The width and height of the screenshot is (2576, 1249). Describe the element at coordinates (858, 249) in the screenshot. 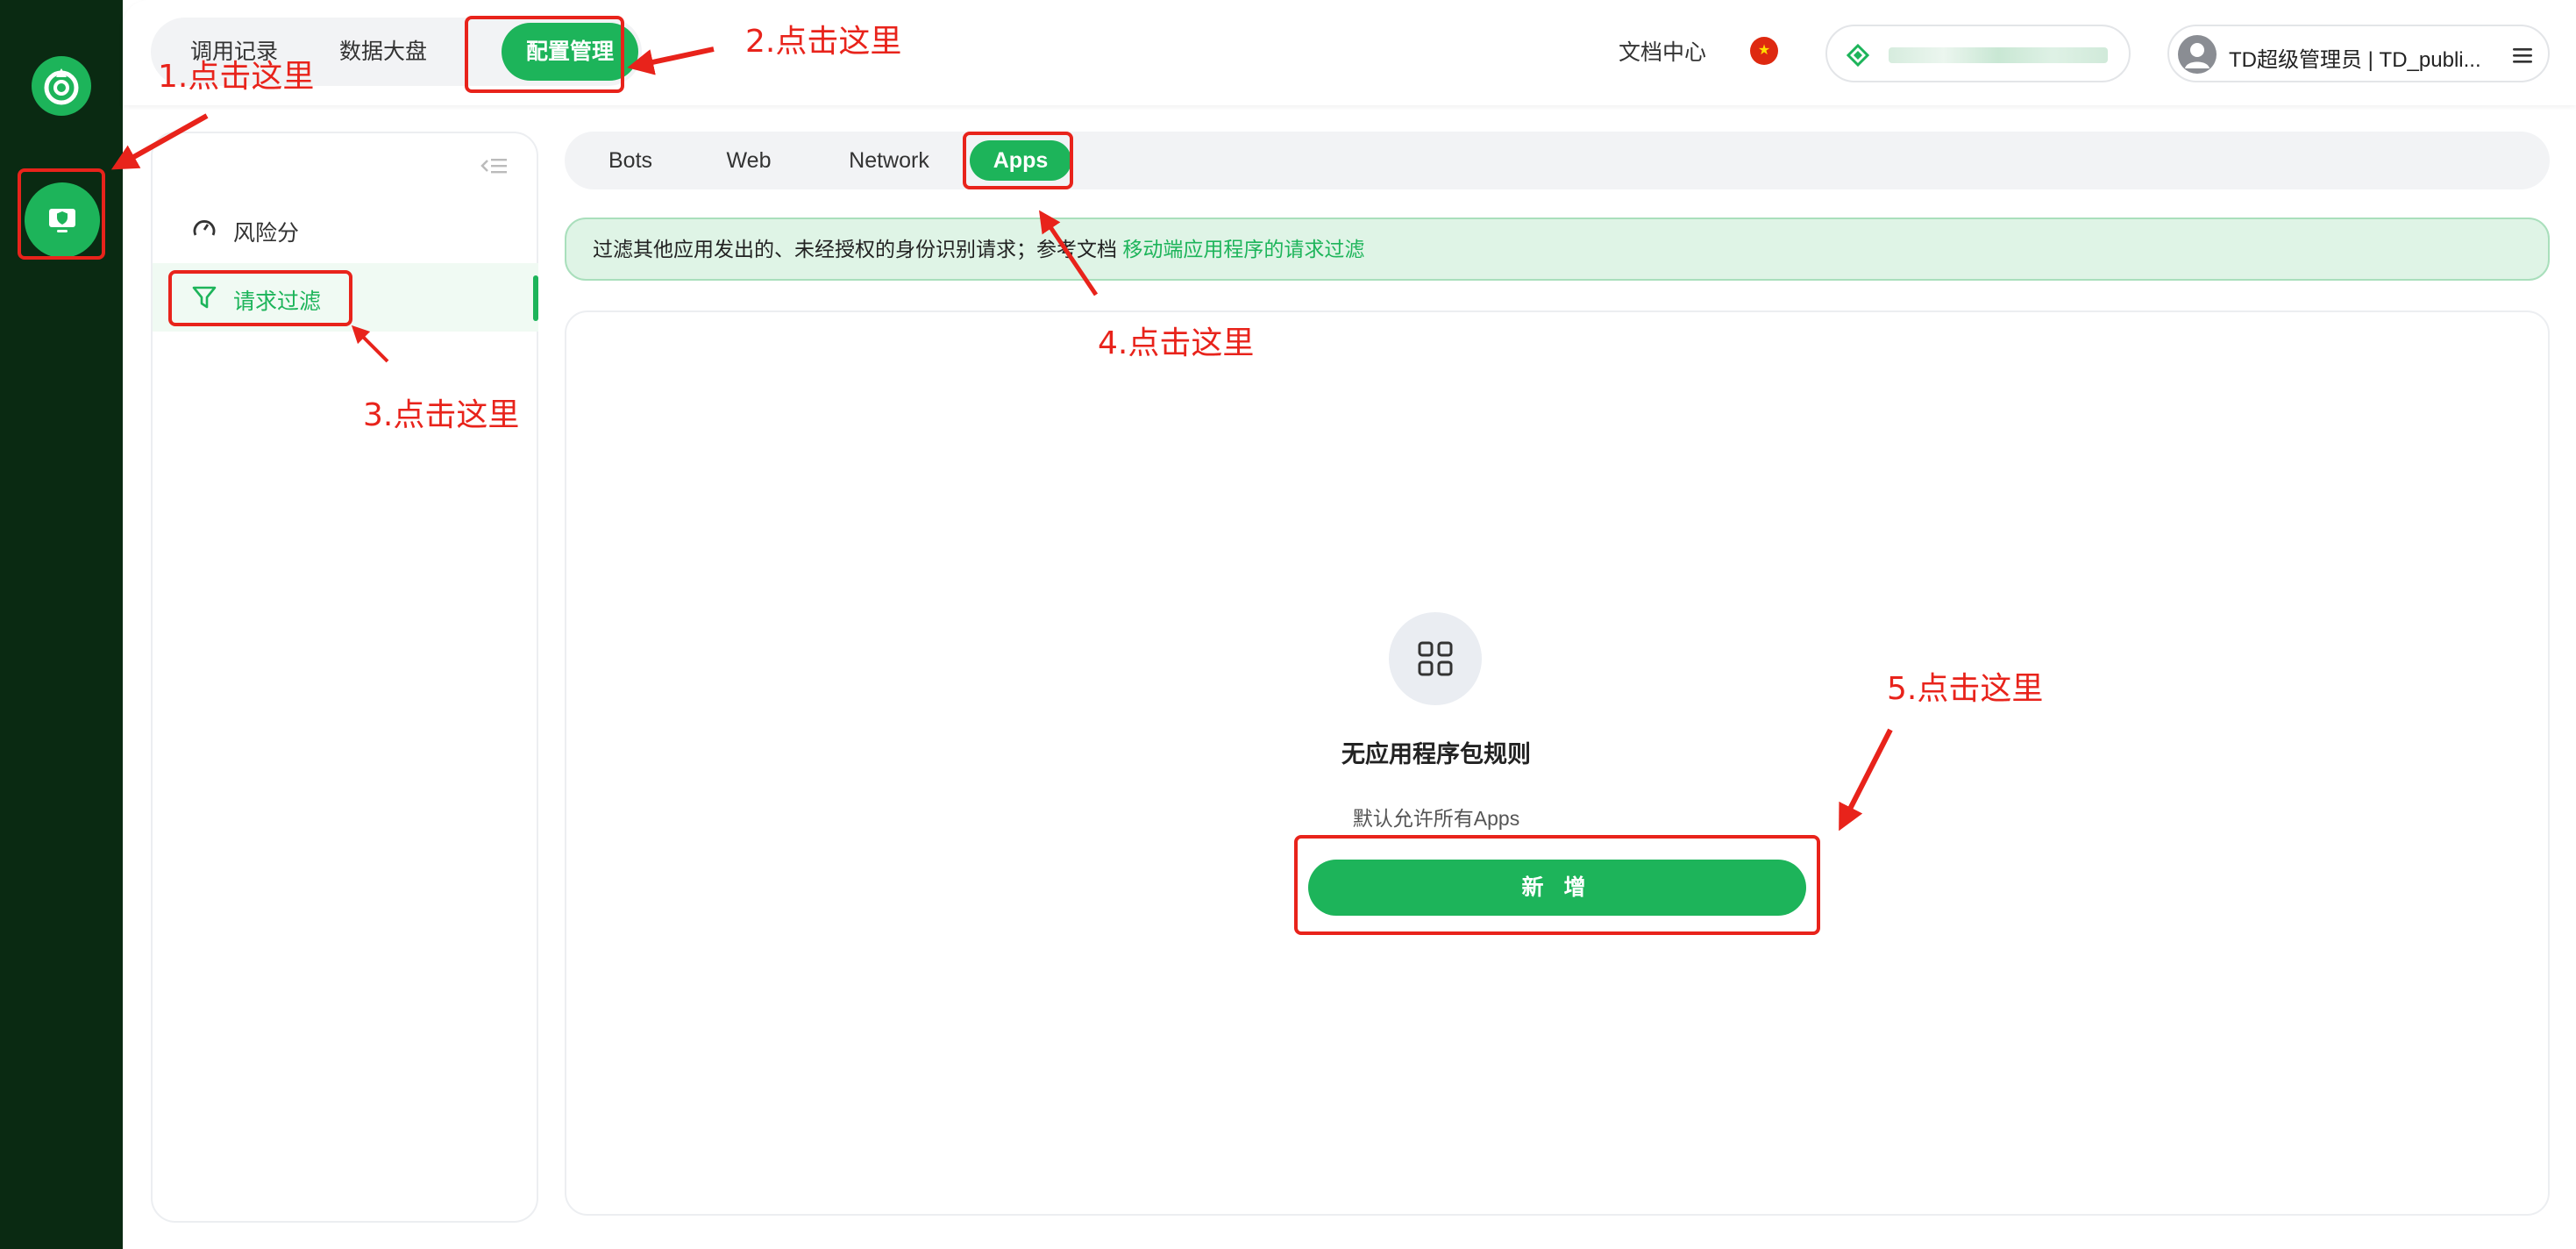

I see `notice-text: 过滤其他应用发出的、未经授权的身份识别请求；参考文档` at that location.